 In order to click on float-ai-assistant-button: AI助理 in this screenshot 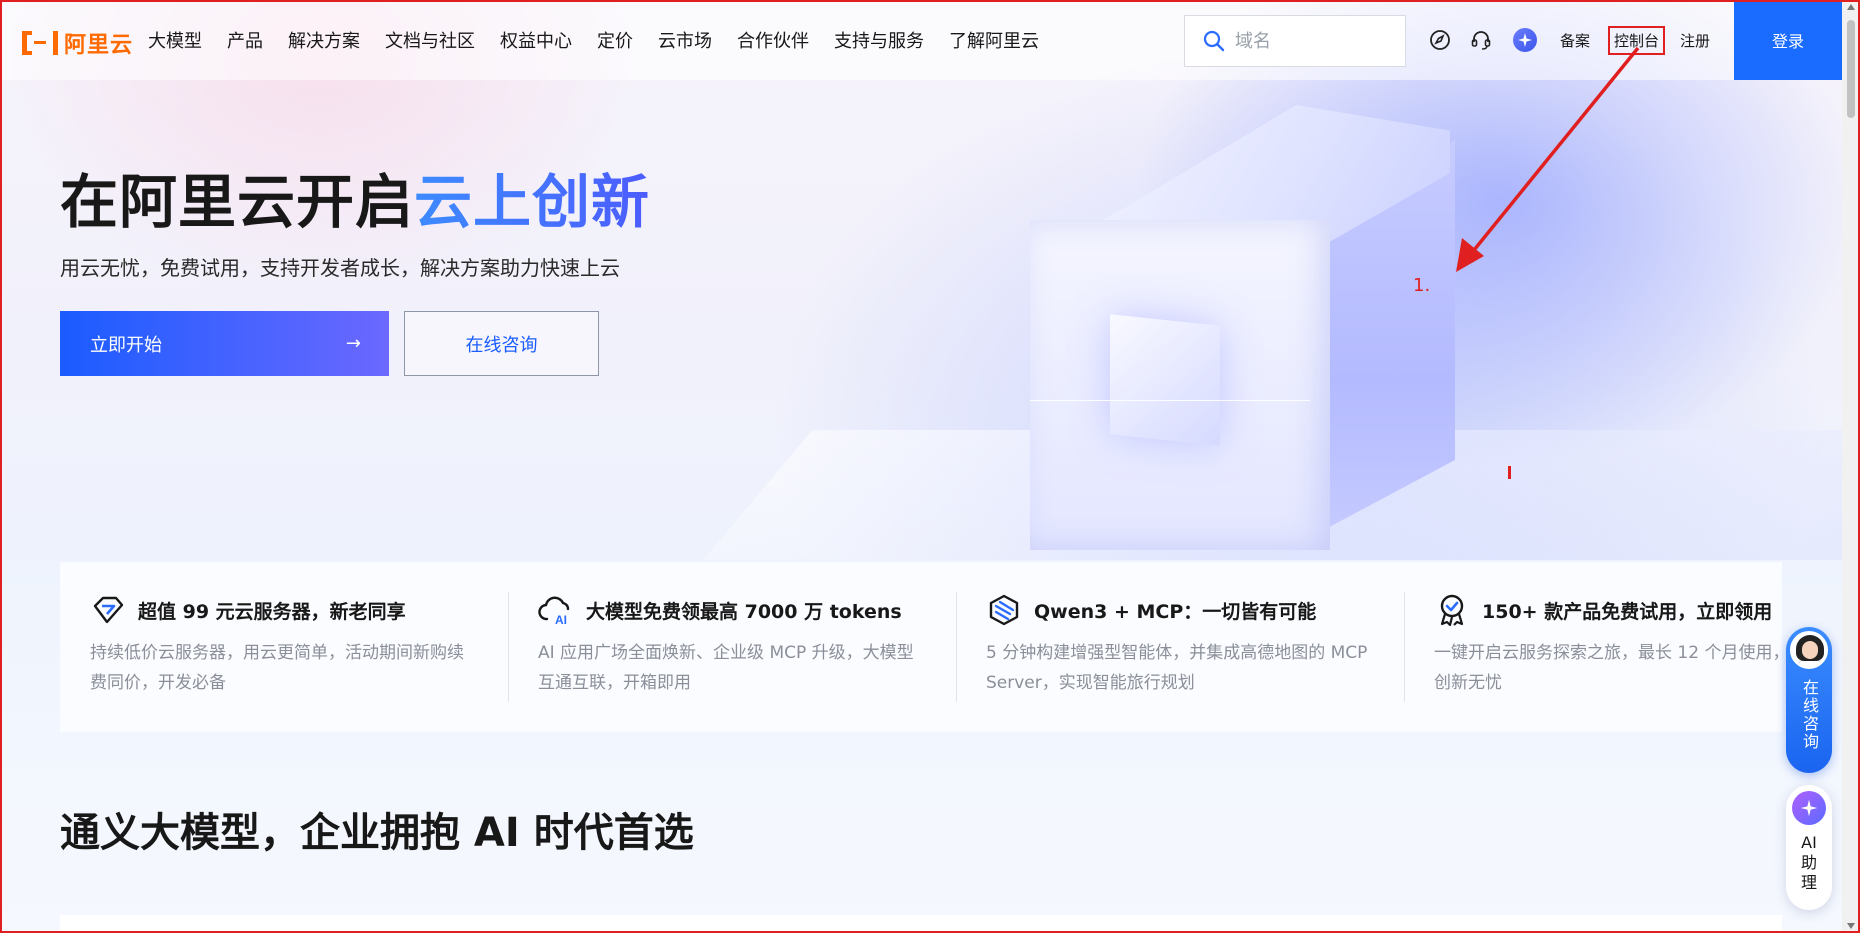, I will do `click(1809, 847)`.